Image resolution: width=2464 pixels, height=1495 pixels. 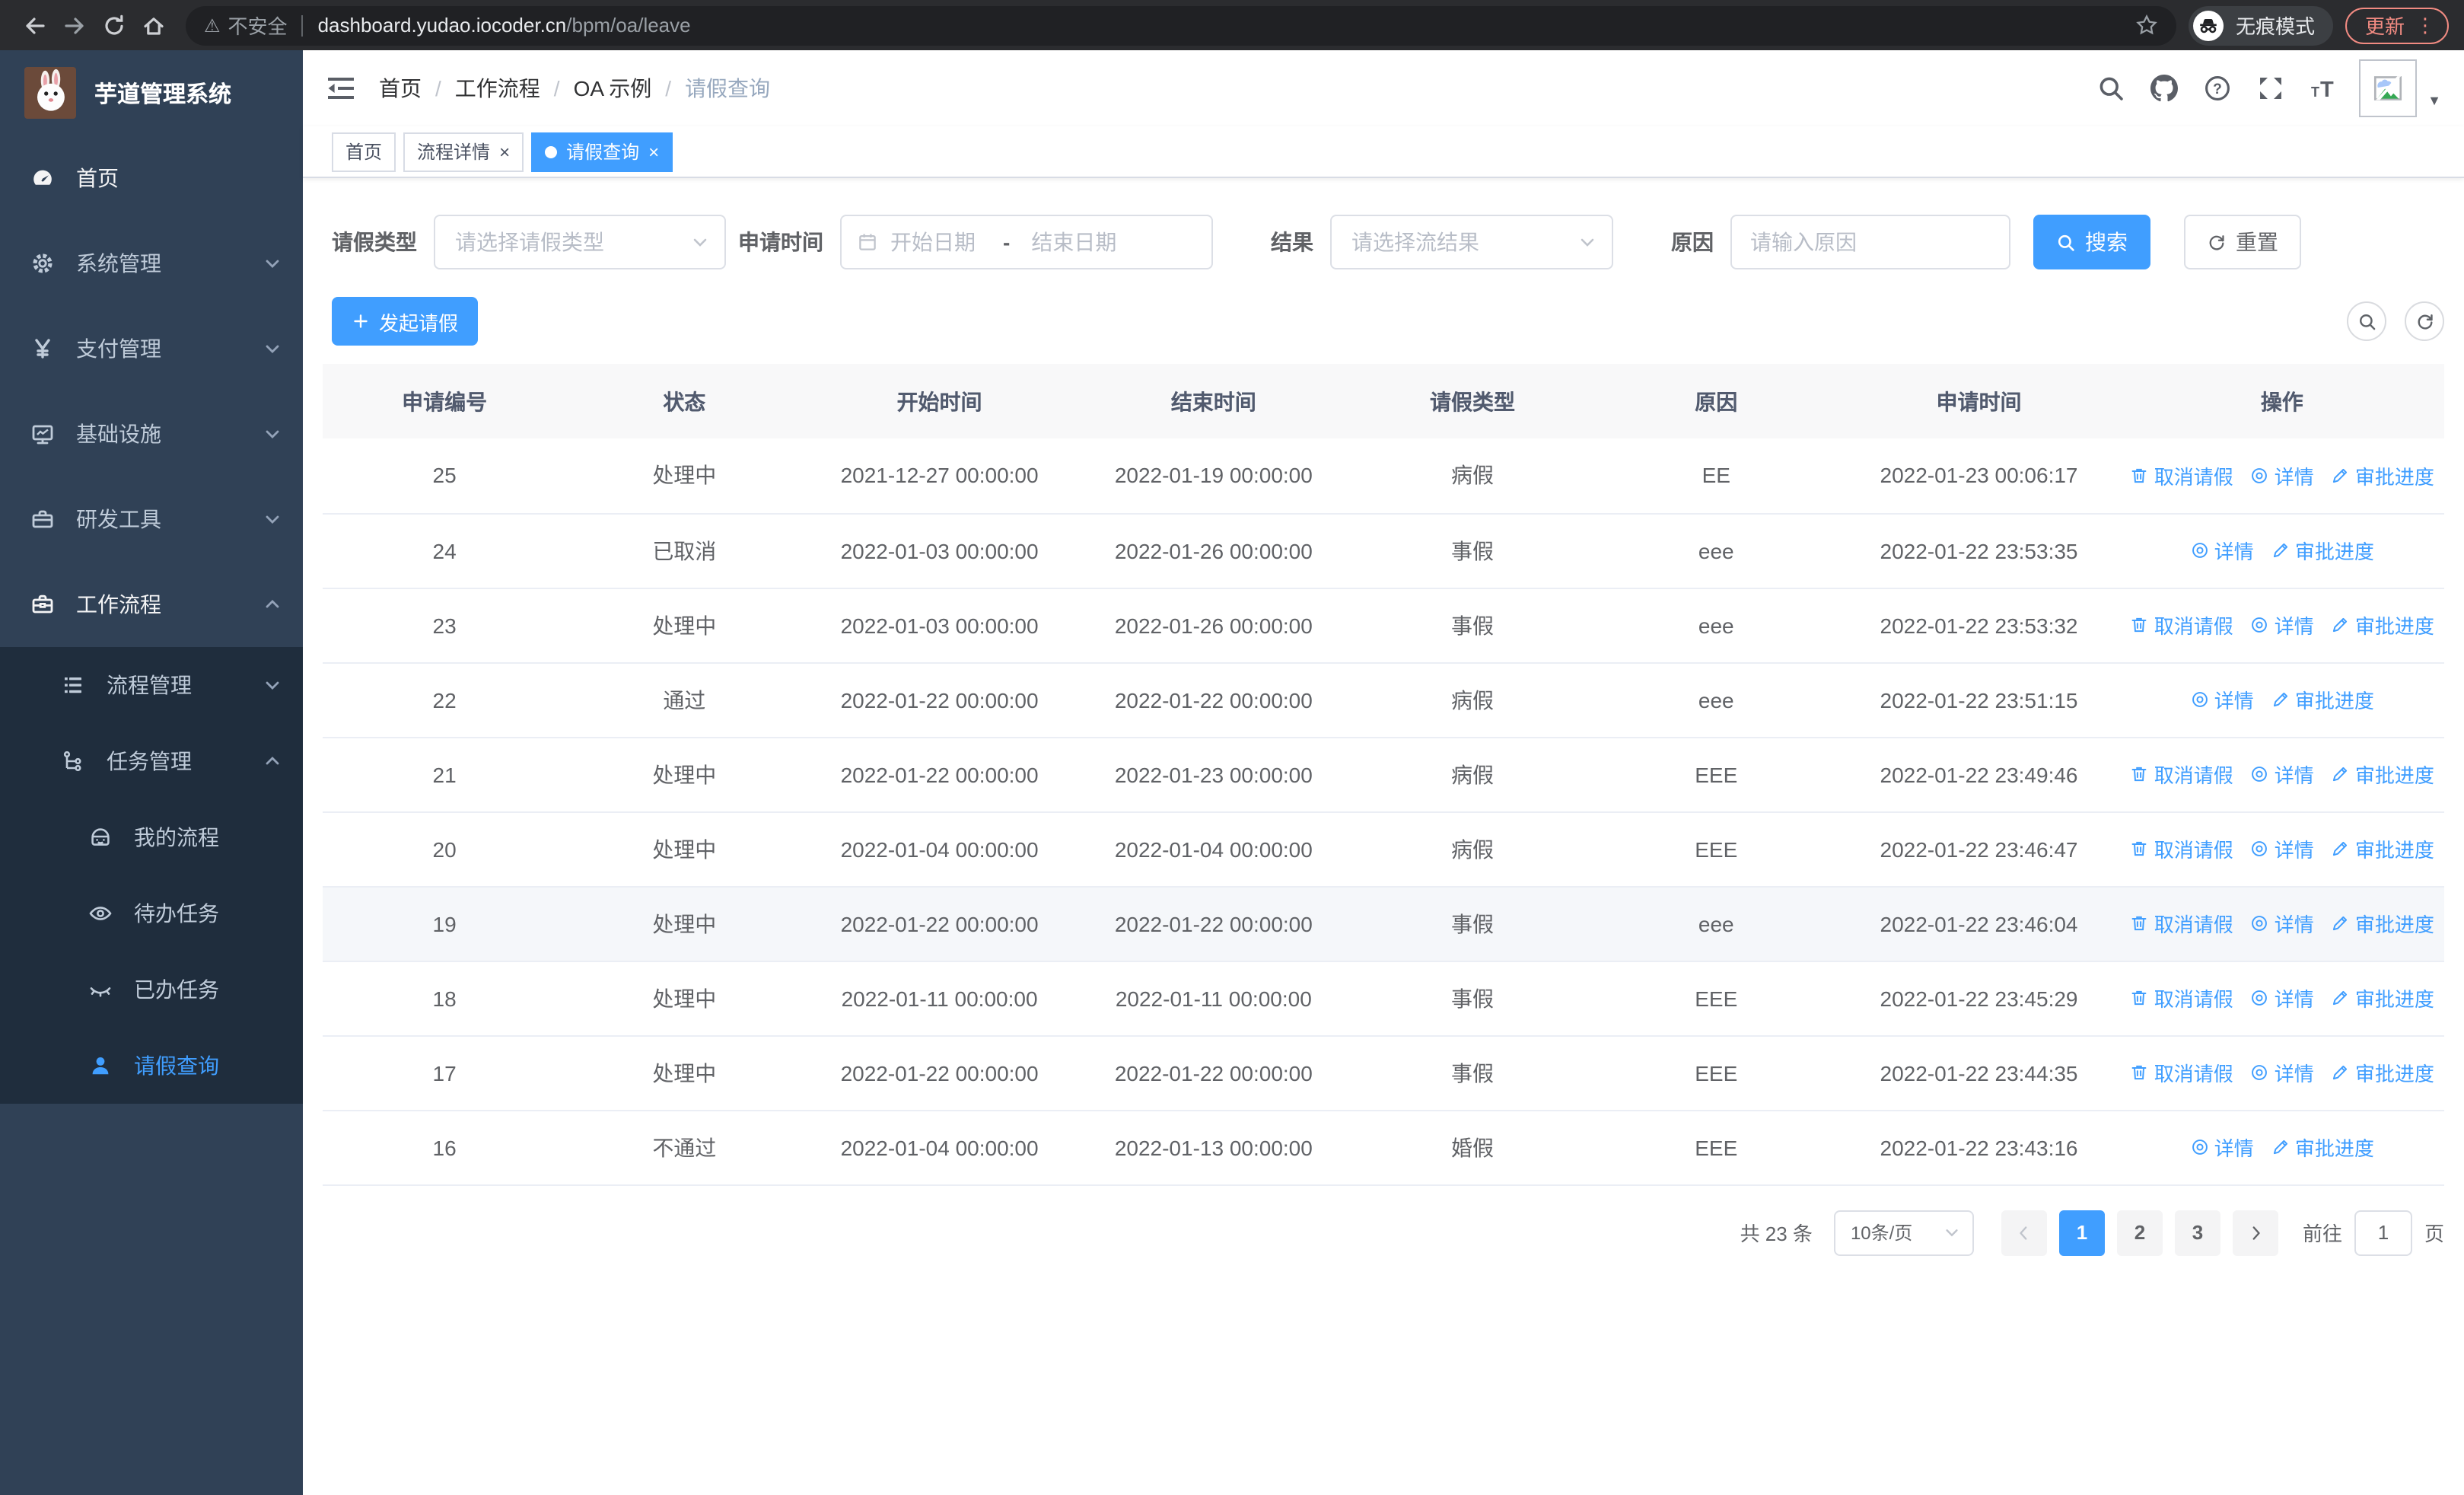 What do you see at coordinates (2242, 242) in the screenshot?
I see `reset-button: 重置` at bounding box center [2242, 242].